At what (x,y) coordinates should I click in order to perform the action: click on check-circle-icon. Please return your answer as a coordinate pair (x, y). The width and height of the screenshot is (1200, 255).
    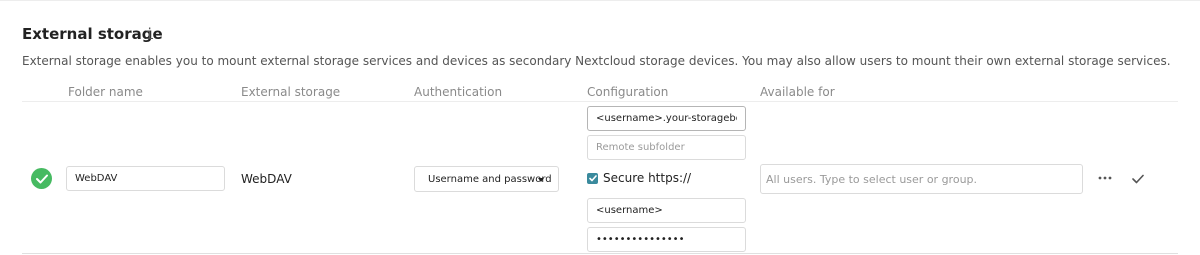
    Looking at the image, I should click on (41, 178).